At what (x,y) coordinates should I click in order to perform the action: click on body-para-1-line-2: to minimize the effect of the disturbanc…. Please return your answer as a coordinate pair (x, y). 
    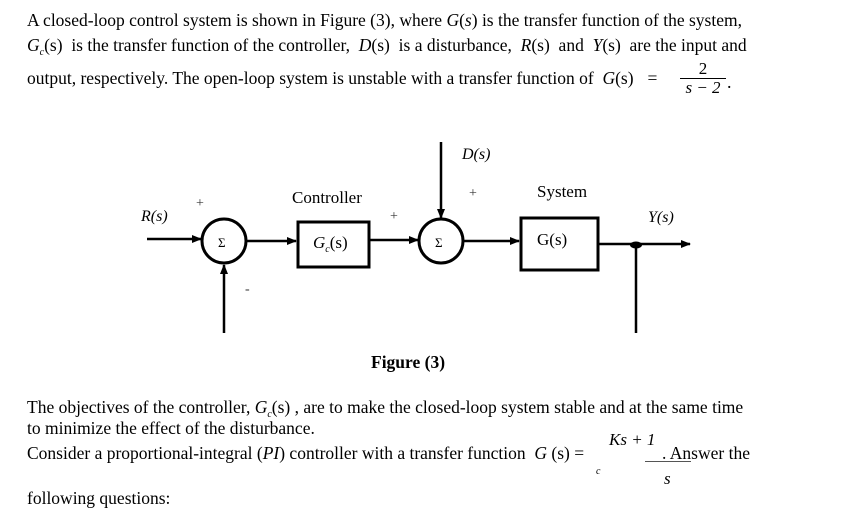
    Looking at the image, I should click on (171, 428).